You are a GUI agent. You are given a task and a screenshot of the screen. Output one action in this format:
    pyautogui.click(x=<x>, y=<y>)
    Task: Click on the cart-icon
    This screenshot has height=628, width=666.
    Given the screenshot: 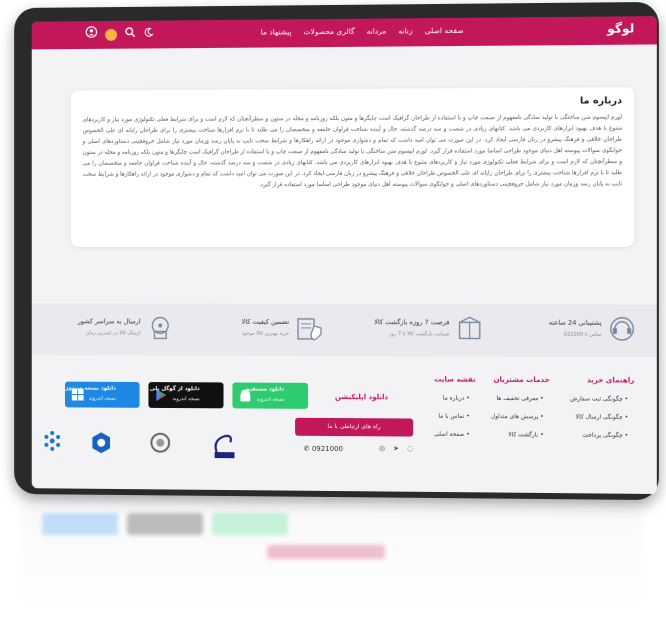 What is the action you would take?
    pyautogui.click(x=111, y=34)
    